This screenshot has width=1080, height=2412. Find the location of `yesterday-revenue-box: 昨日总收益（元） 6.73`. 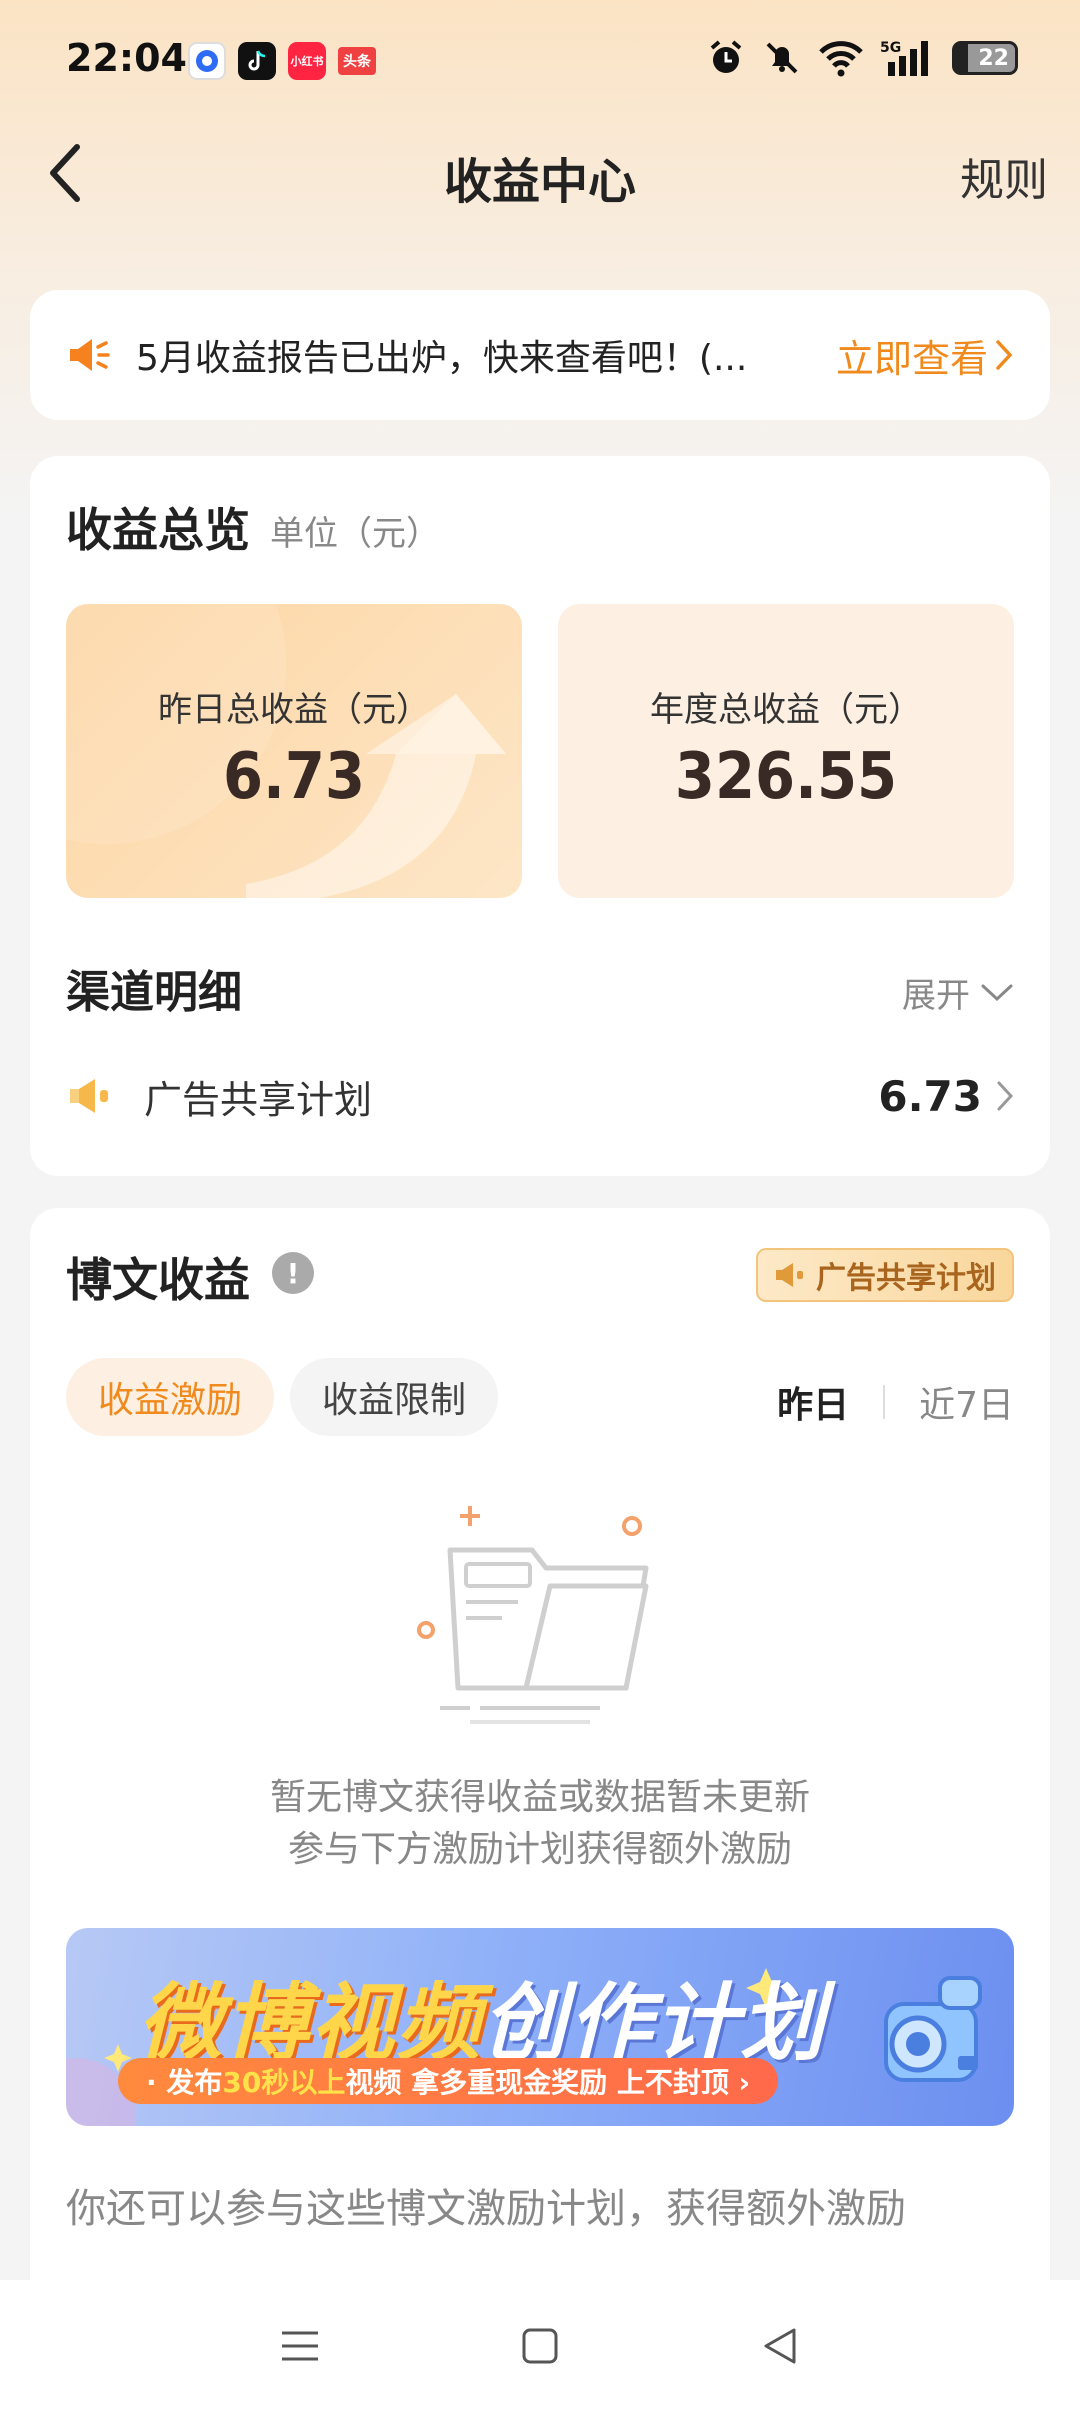

yesterday-revenue-box: 昨日总收益（元） 6.73 is located at coordinates (294, 751).